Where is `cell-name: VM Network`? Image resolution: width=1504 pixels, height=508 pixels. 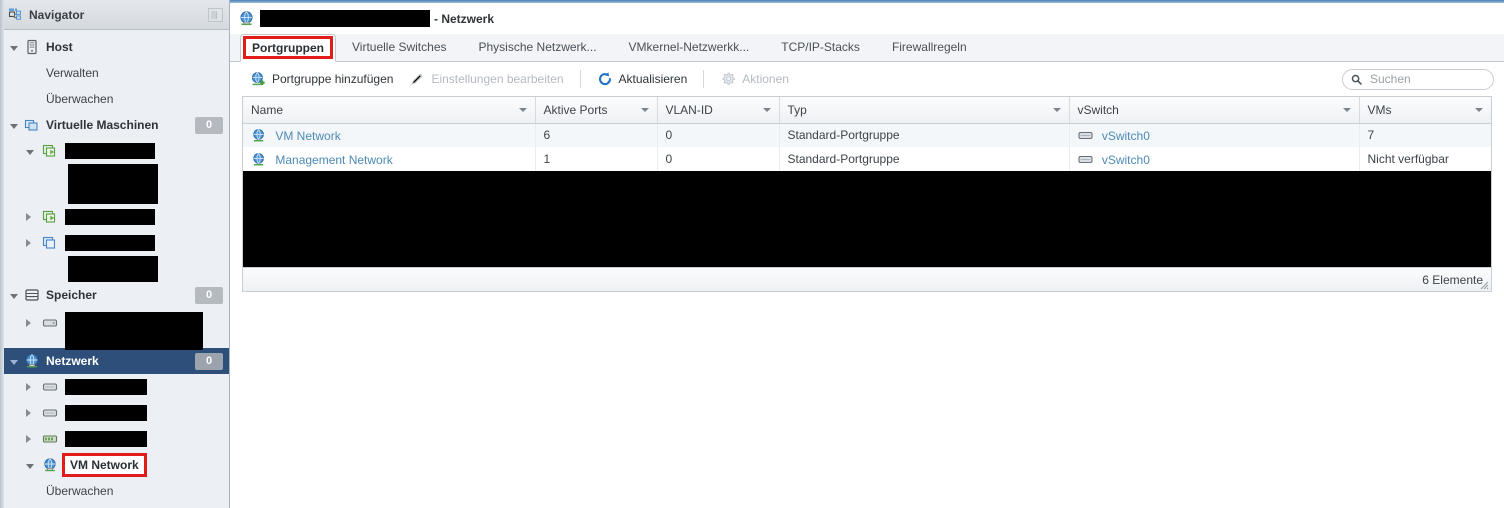 cell-name: VM Network is located at coordinates (389, 135).